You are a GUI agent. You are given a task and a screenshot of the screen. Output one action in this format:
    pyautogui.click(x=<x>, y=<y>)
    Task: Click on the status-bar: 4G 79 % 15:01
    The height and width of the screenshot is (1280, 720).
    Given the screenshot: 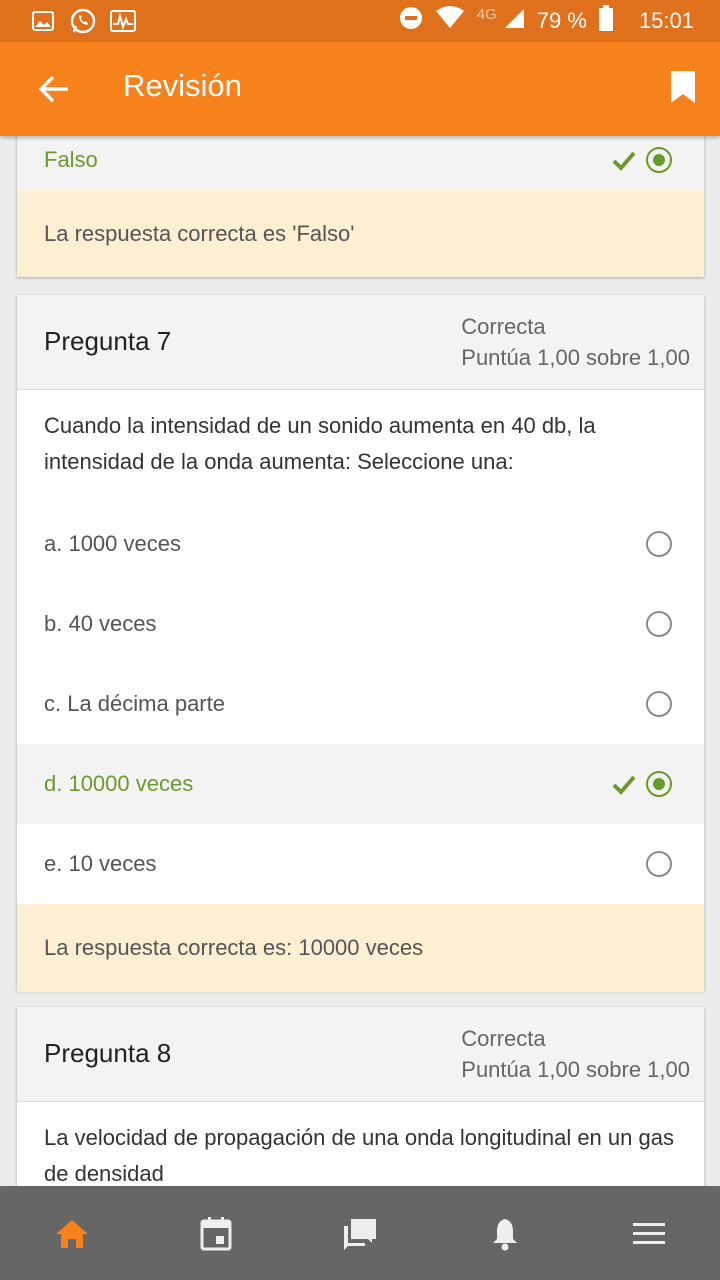 What is the action you would take?
    pyautogui.click(x=360, y=21)
    